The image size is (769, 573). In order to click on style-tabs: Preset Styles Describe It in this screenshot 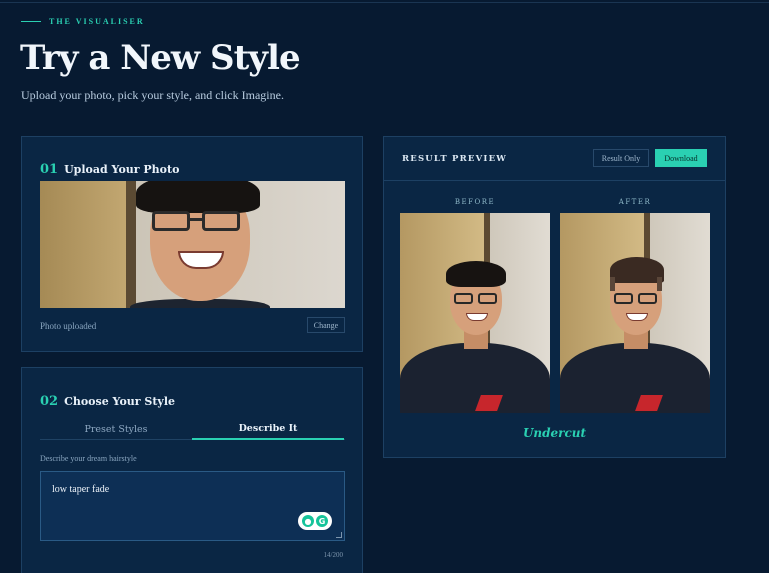, I will do `click(192, 429)`.